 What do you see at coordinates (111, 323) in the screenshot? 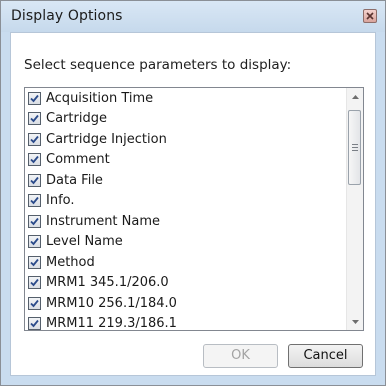
I see `parameter-label: MRM11 219.3/186.1` at bounding box center [111, 323].